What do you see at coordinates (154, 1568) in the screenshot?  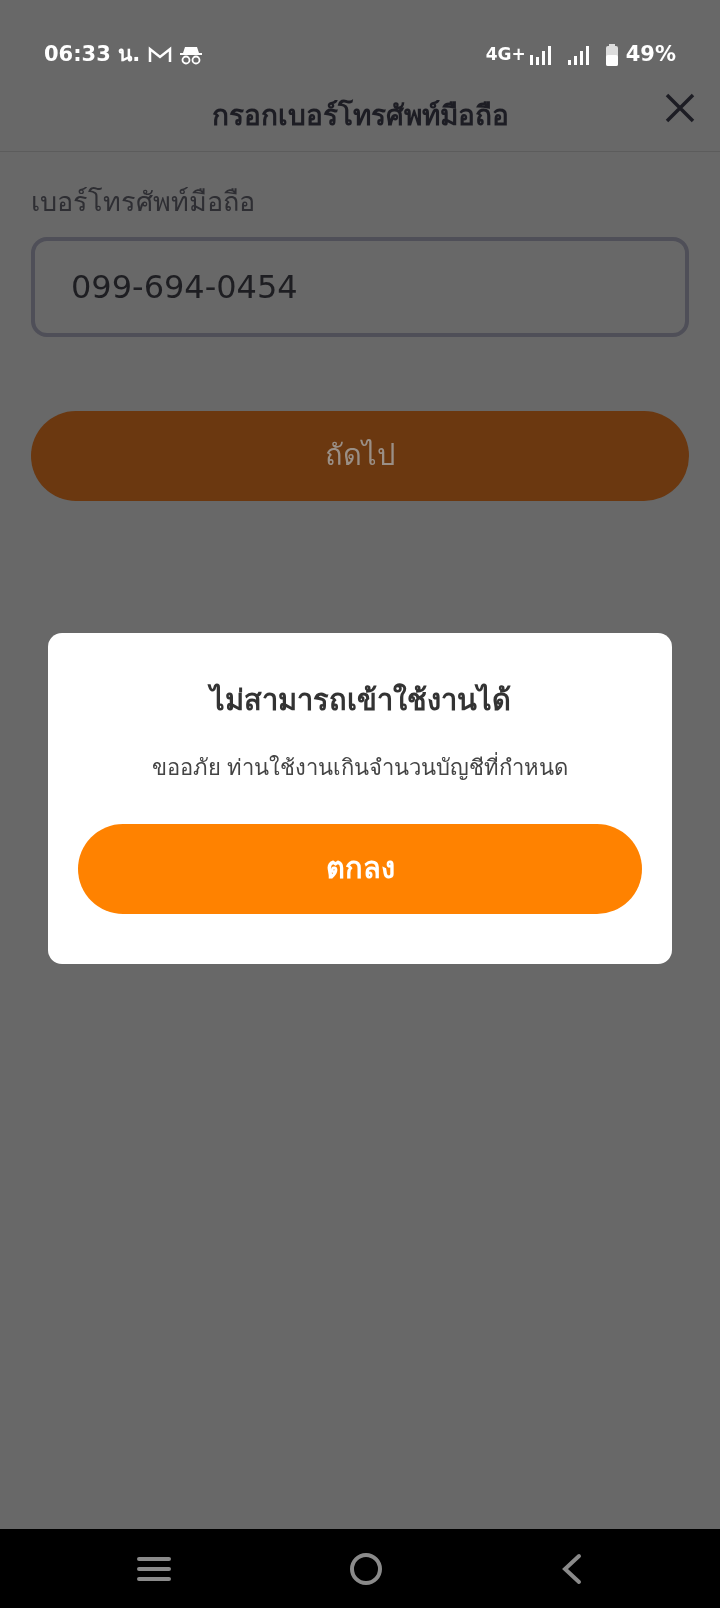 I see `recent-apps-icon` at bounding box center [154, 1568].